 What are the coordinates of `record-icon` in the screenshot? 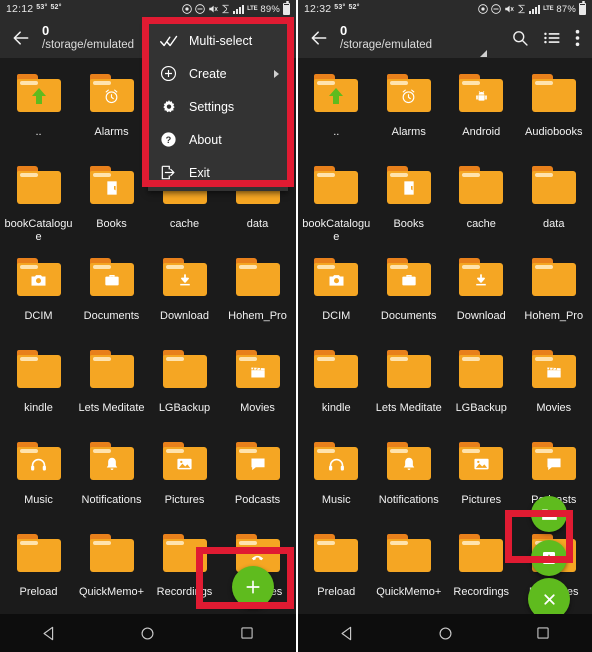 It's located at (187, 9).